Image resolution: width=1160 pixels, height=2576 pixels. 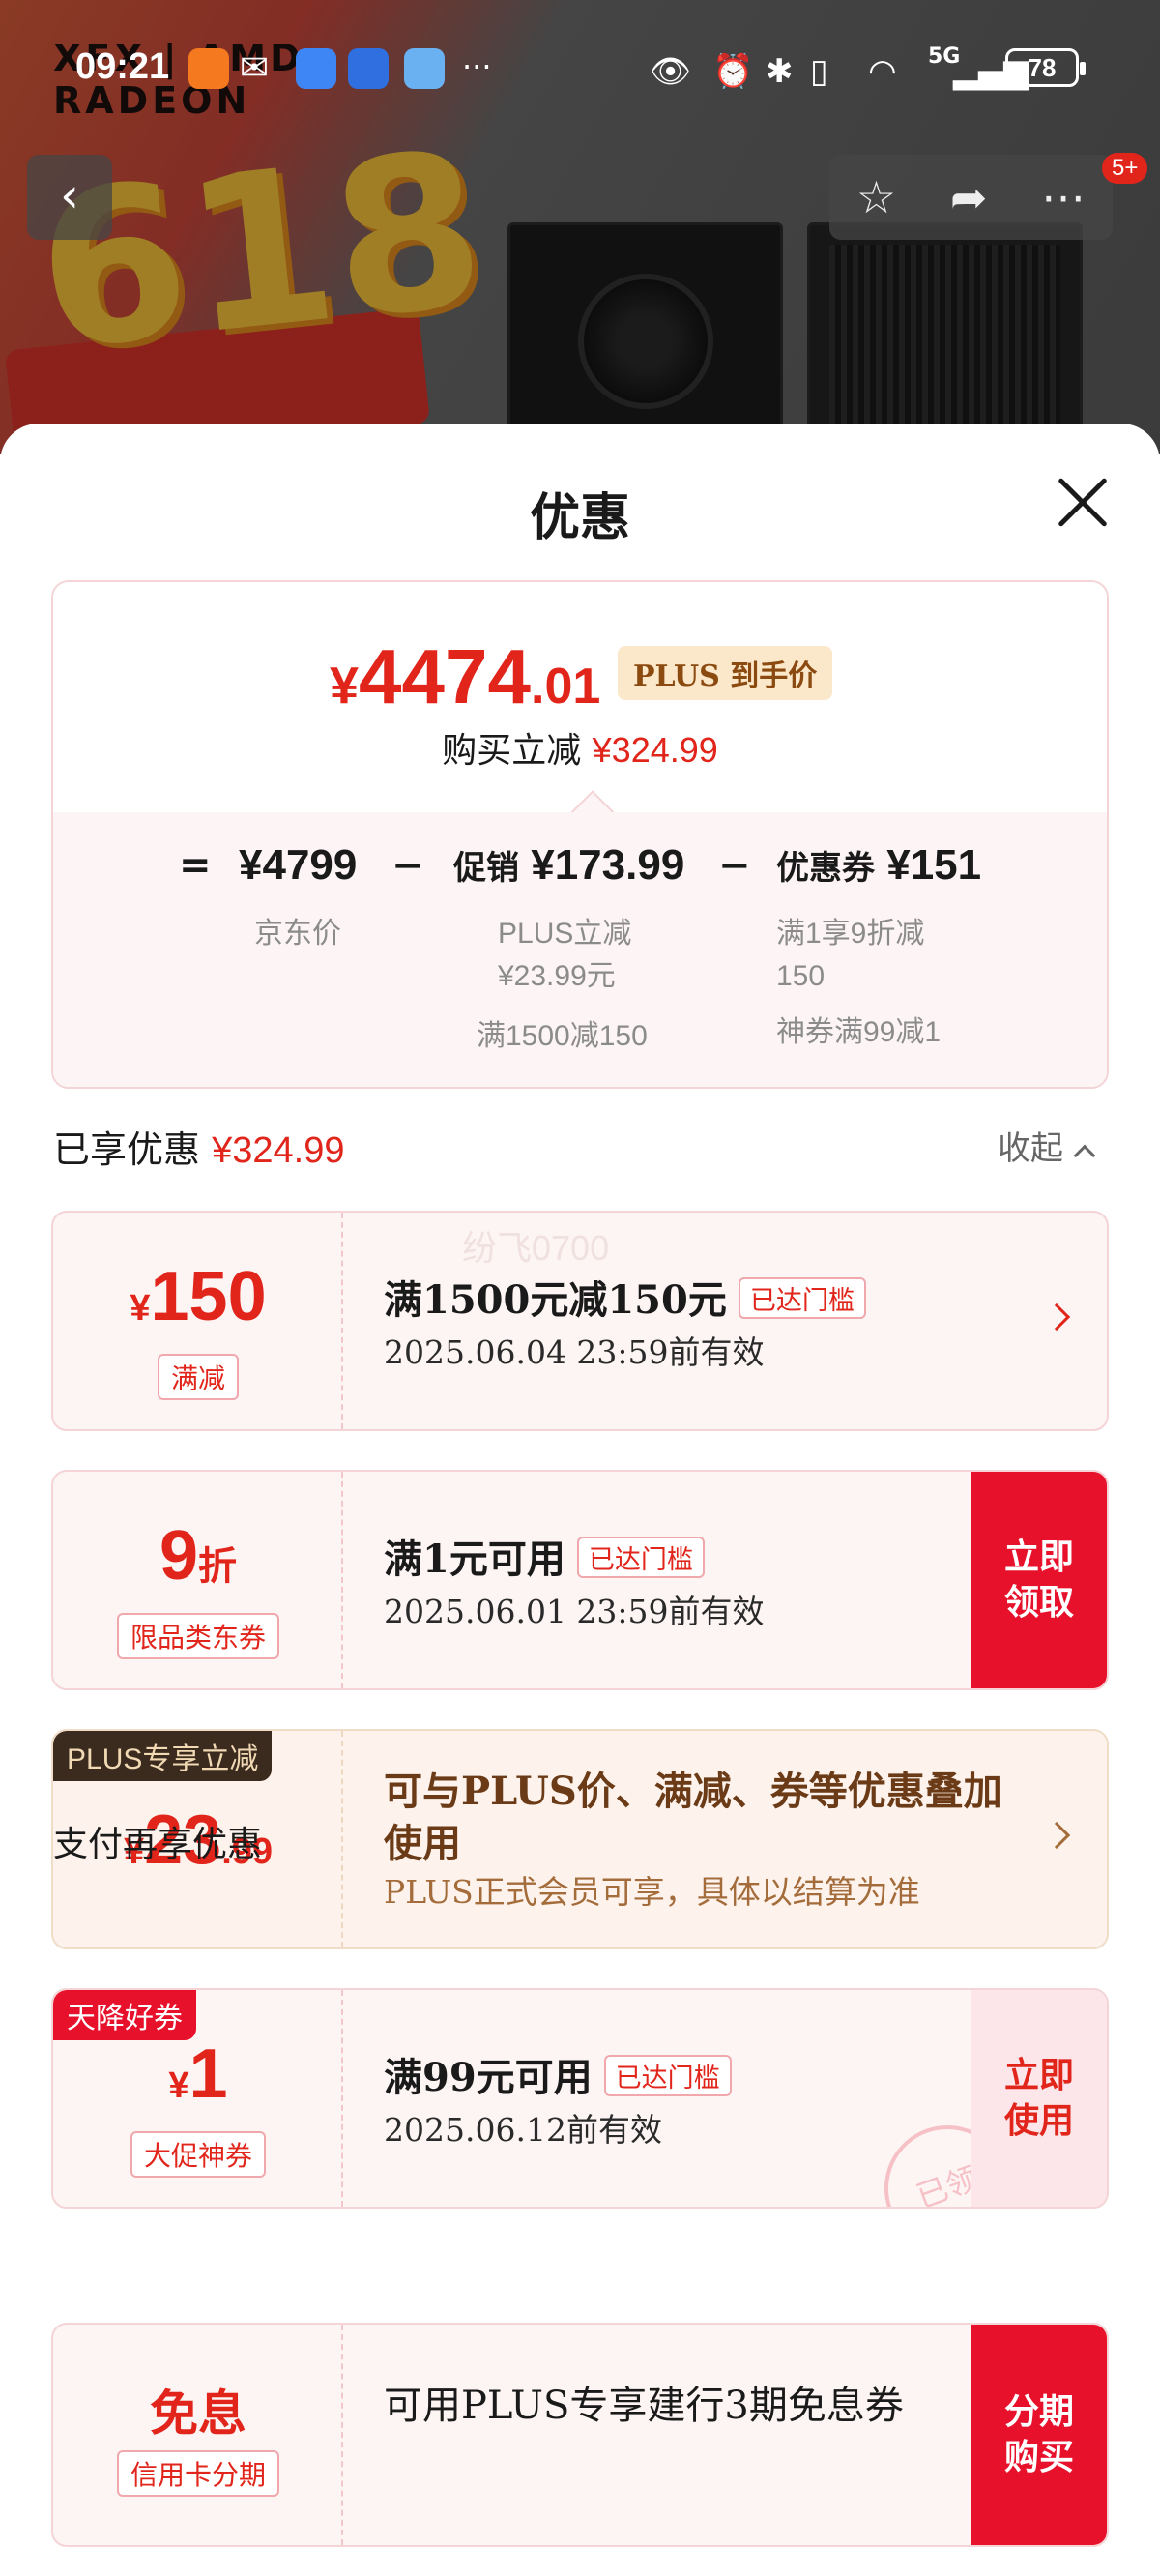 What do you see at coordinates (199, 1149) in the screenshot?
I see `enjoyed-discount: 已享优惠 ¥324.99` at bounding box center [199, 1149].